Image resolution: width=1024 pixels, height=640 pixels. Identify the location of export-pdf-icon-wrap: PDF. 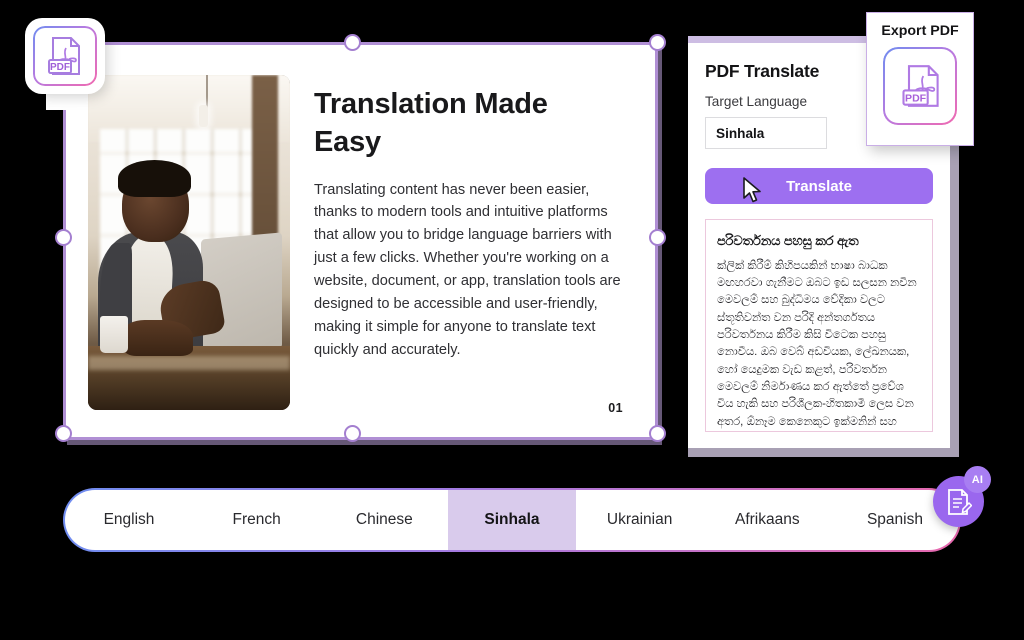
(920, 86).